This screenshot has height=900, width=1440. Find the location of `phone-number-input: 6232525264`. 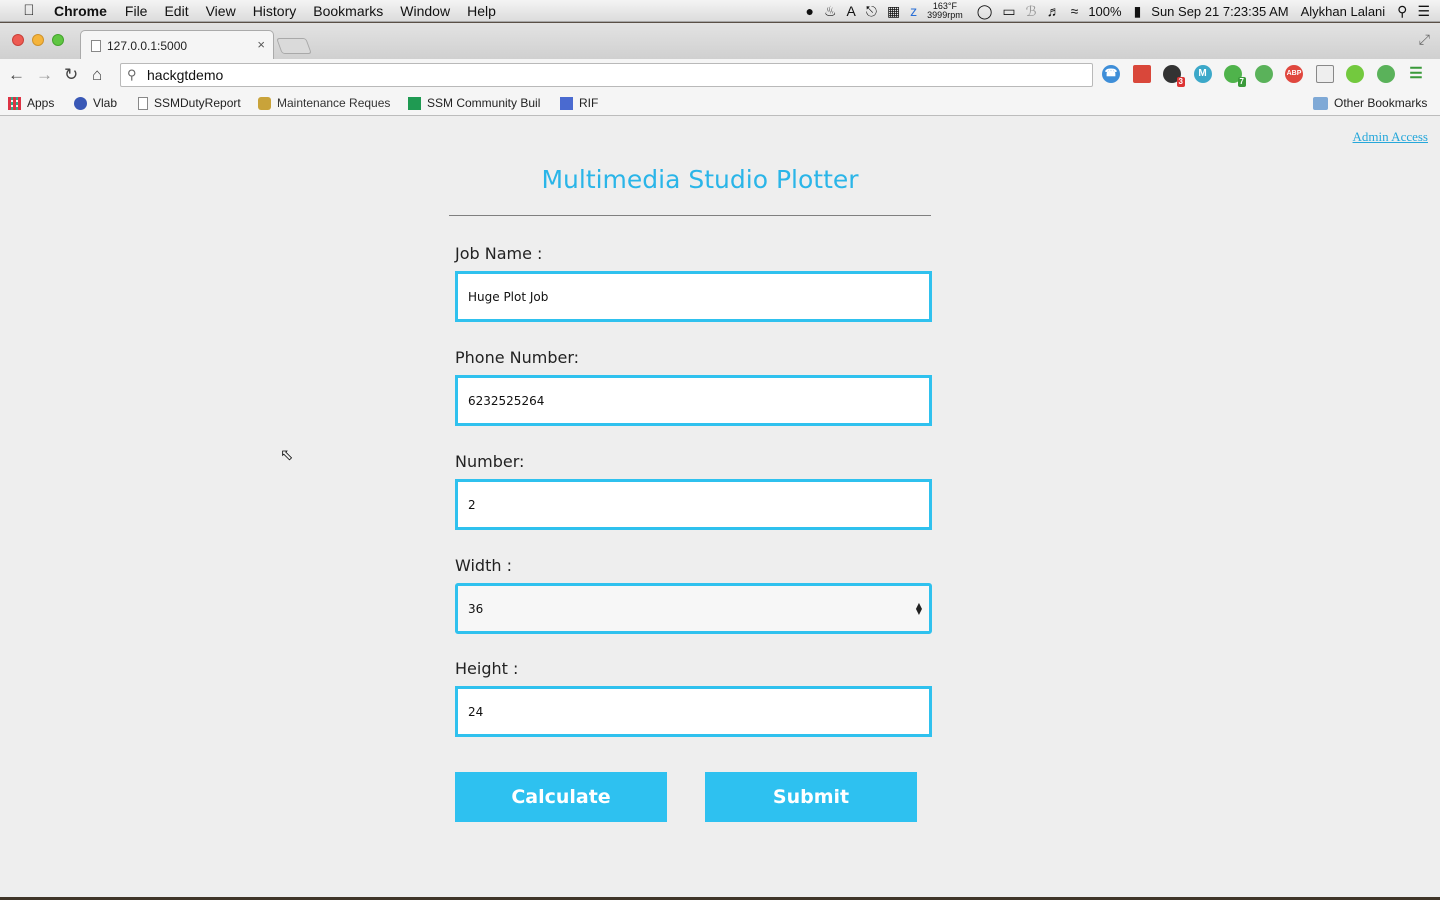

phone-number-input: 6232525264 is located at coordinates (693, 400).